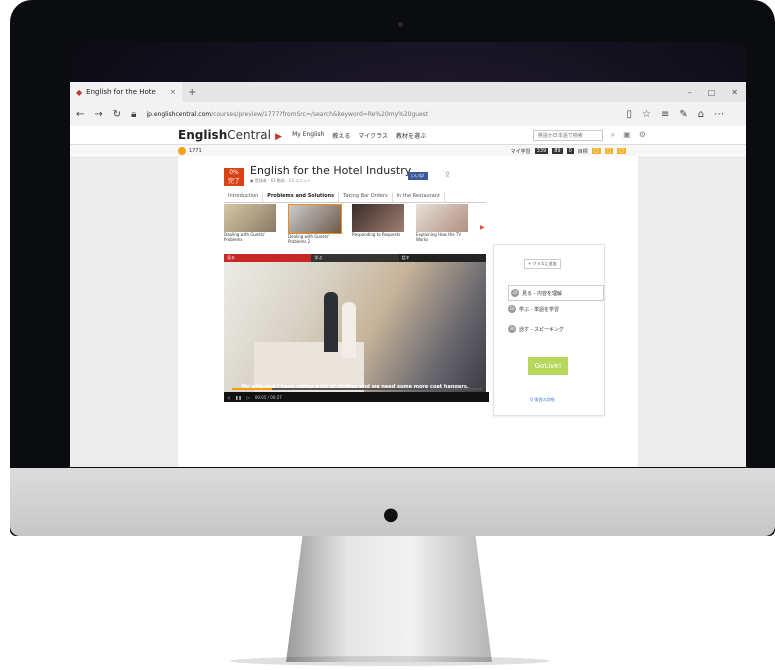  Describe the element at coordinates (182, 151) in the screenshot. I see `points-coin-icon` at that location.